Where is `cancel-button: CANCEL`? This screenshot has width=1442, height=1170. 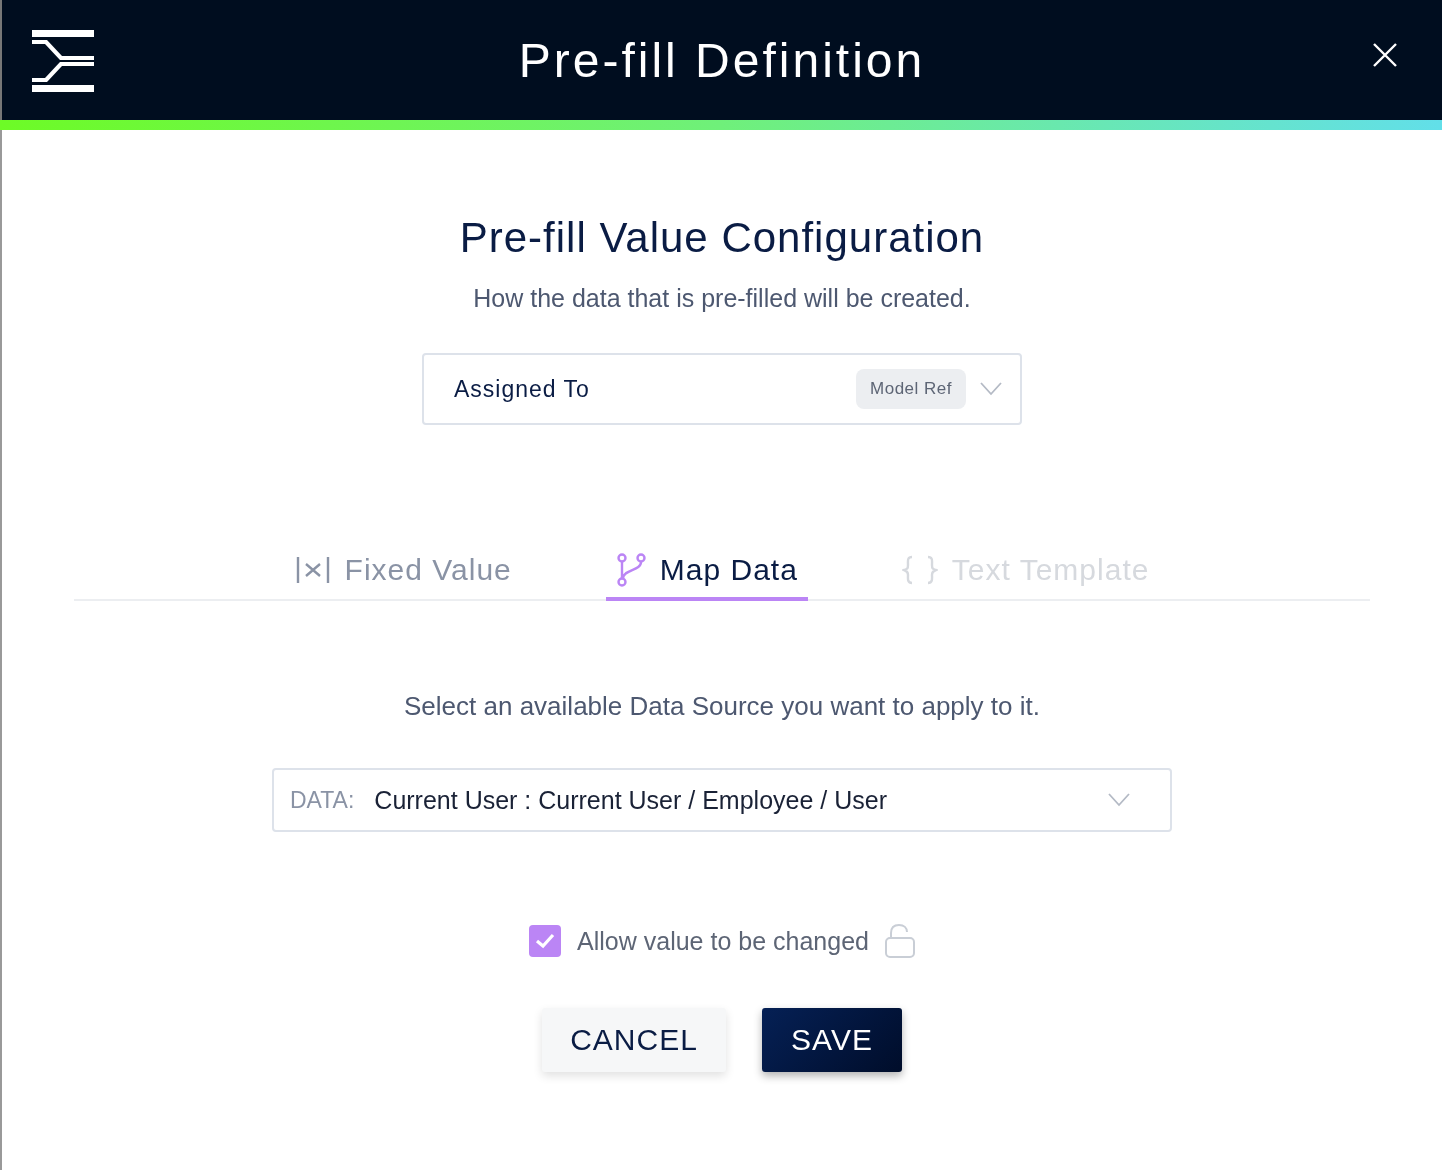 cancel-button: CANCEL is located at coordinates (634, 1040).